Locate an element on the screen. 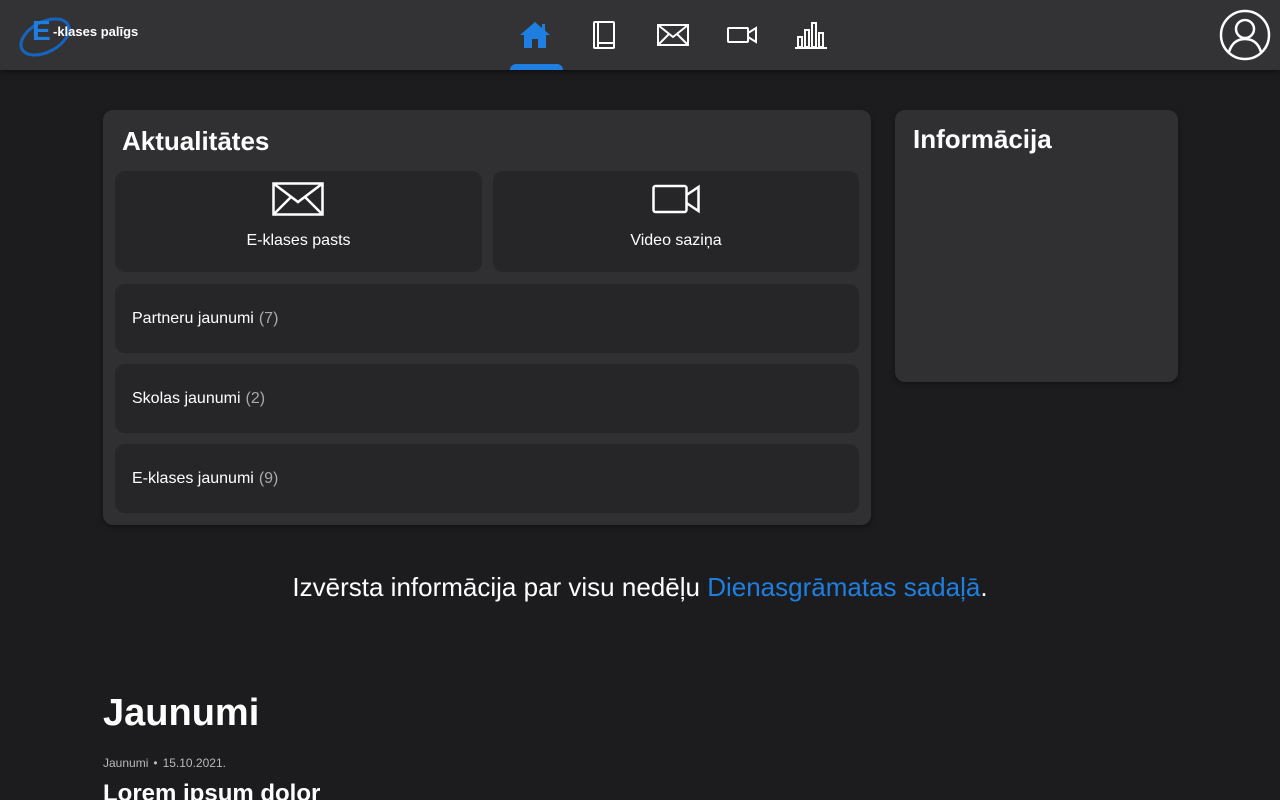 The image size is (1280, 800). diary-section-link: Dienasgrāmatas sadaļā is located at coordinates (843, 587).